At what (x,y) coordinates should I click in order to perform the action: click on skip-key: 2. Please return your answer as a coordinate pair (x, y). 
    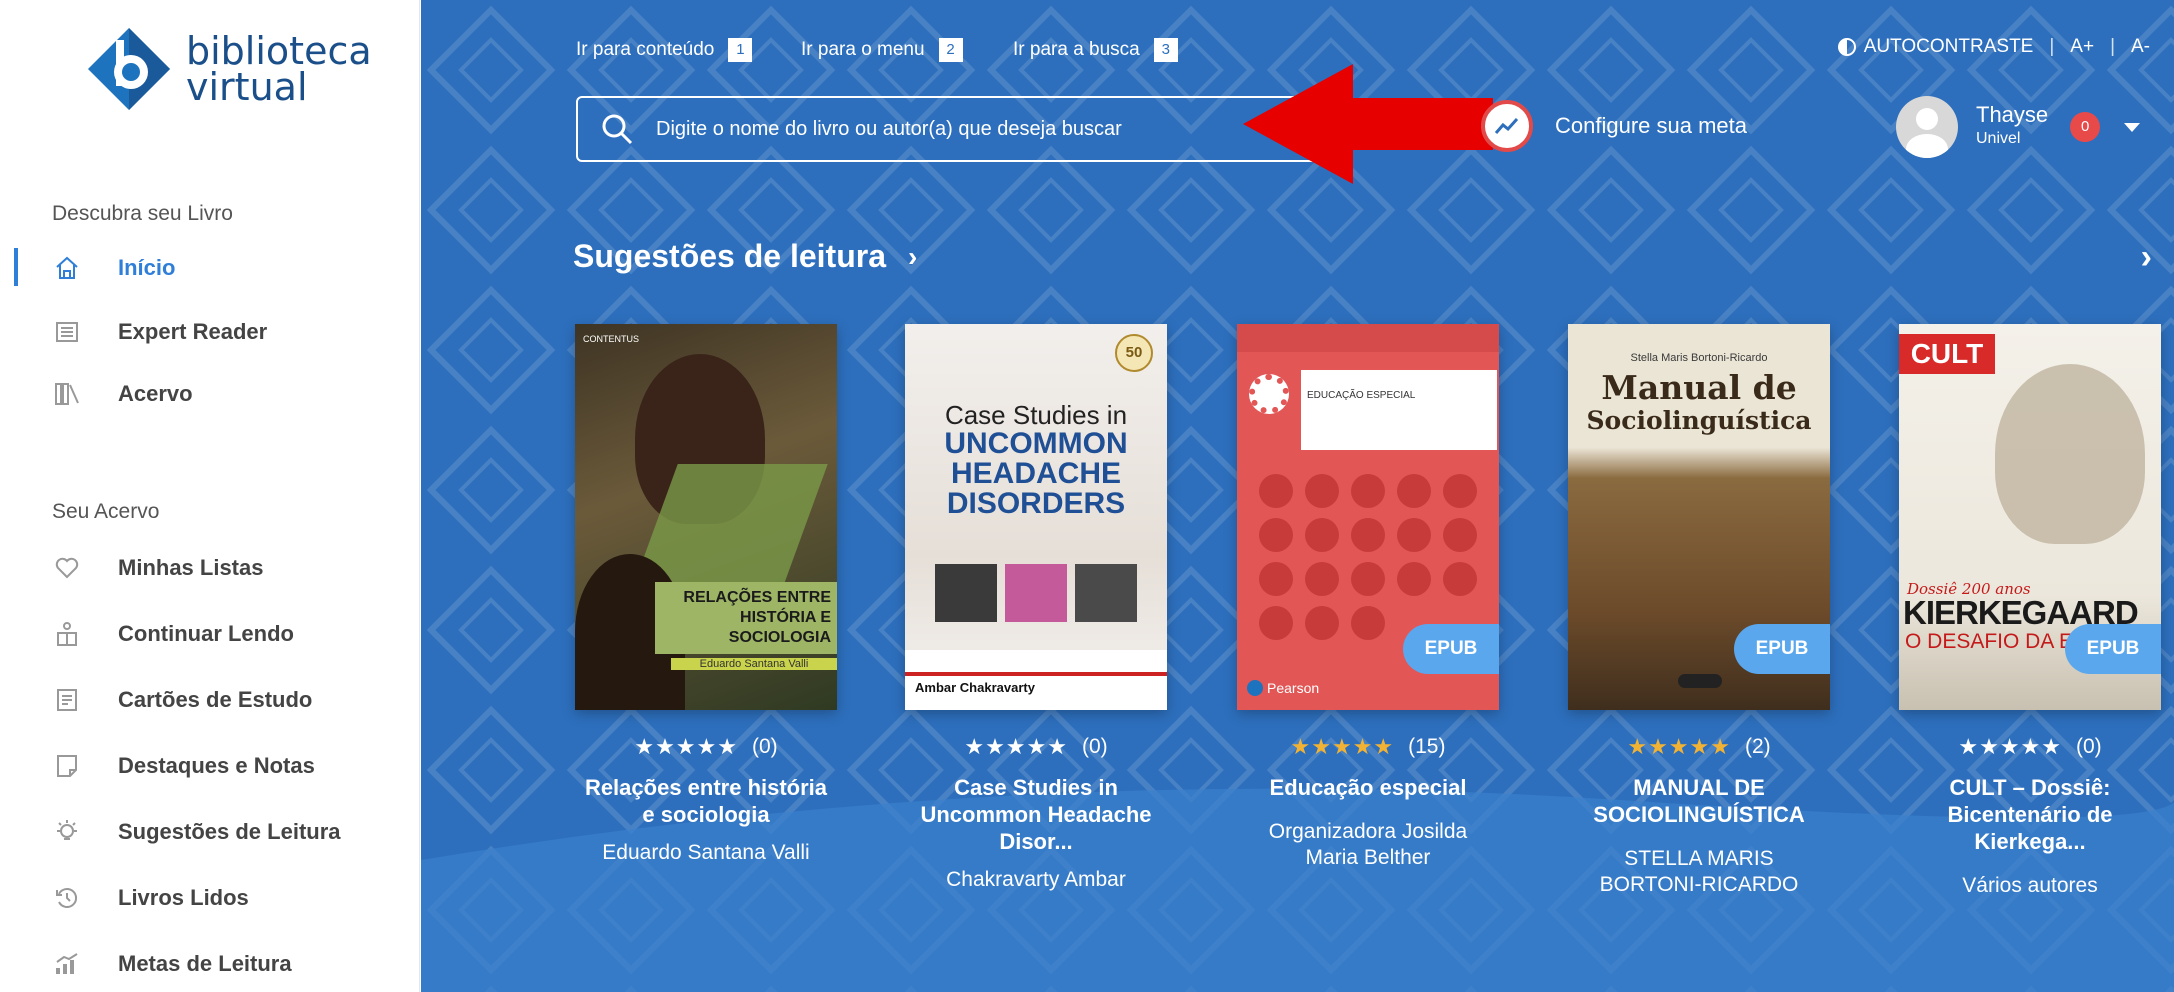
    Looking at the image, I should click on (950, 50).